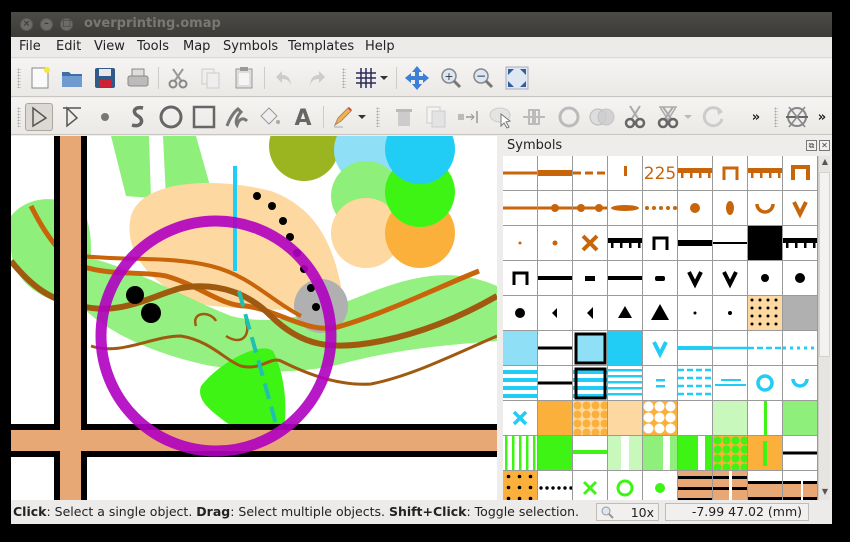  Describe the element at coordinates (237, 117) in the screenshot. I see `draw-freehand-button` at that location.